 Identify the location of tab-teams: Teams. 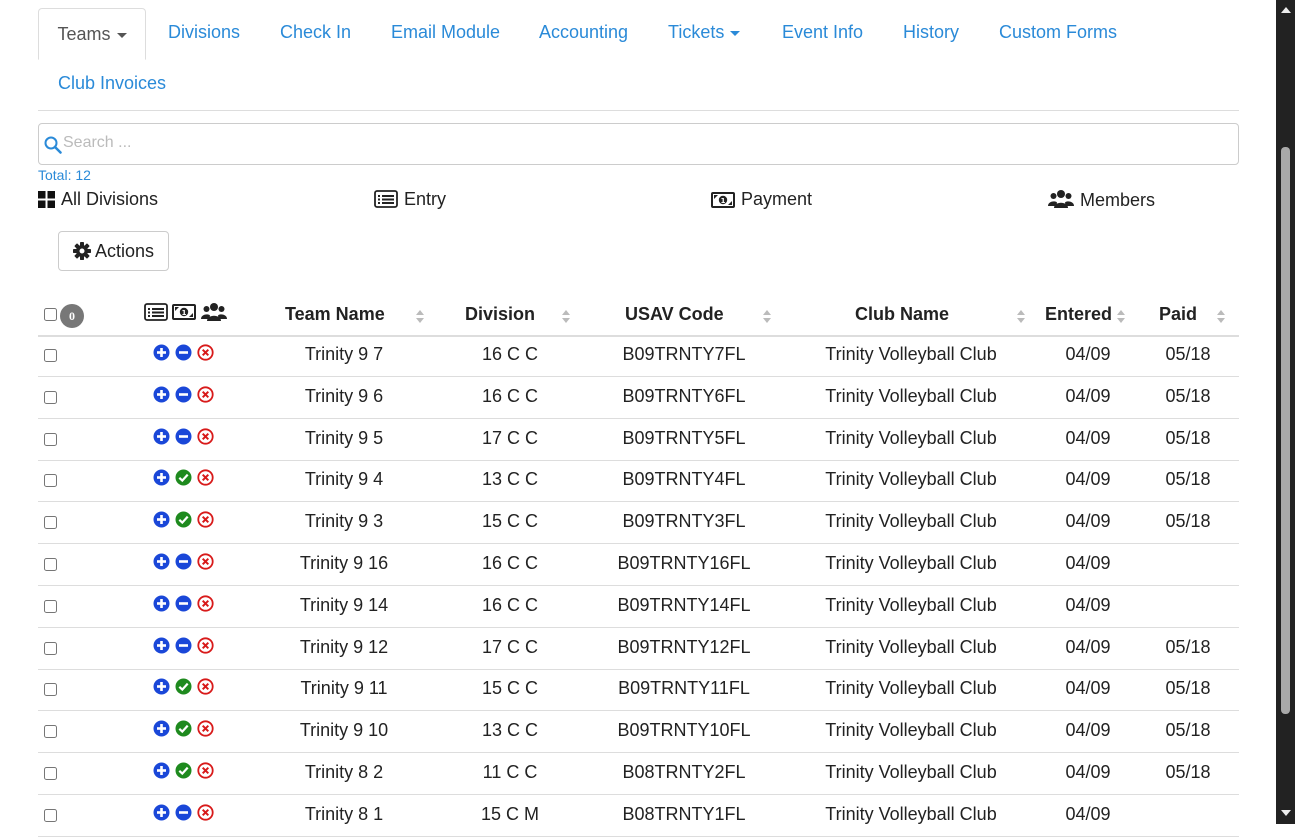
(92, 34).